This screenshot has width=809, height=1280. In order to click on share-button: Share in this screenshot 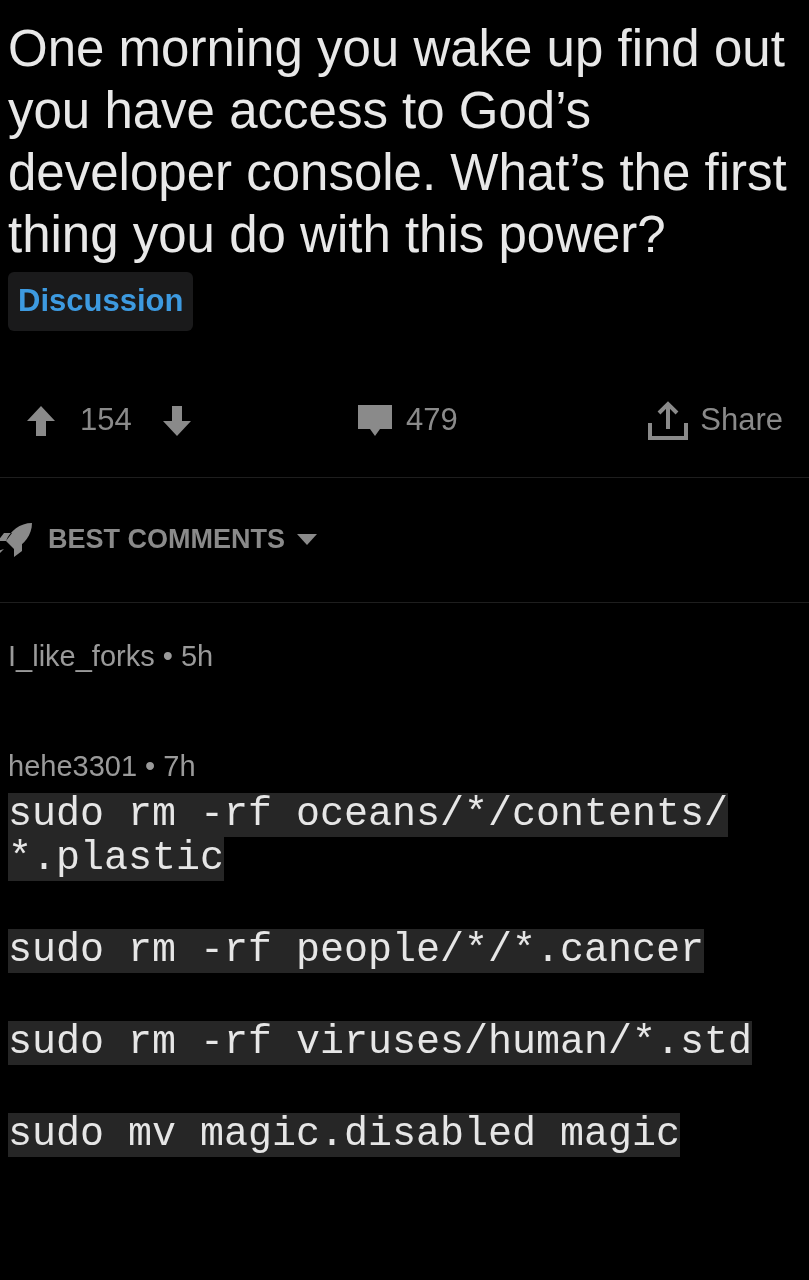, I will do `click(714, 420)`.